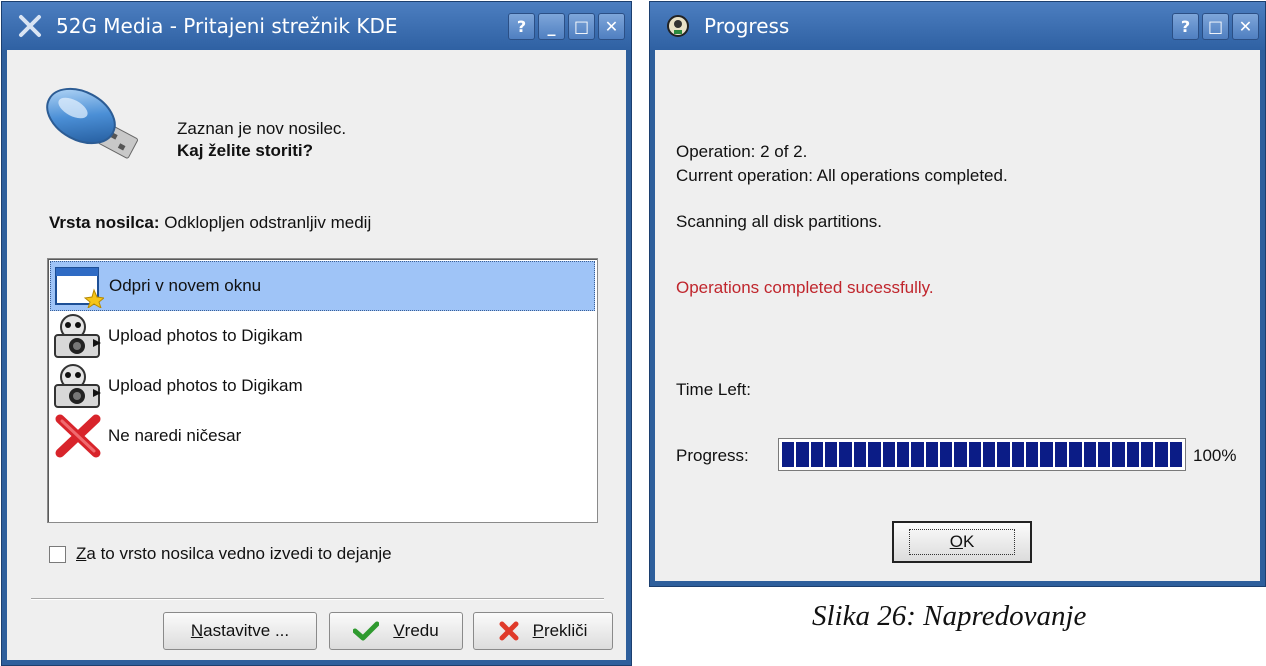 This screenshot has height=666, width=1266. What do you see at coordinates (565, 630) in the screenshot?
I see `cancel-button-label: rekliči` at bounding box center [565, 630].